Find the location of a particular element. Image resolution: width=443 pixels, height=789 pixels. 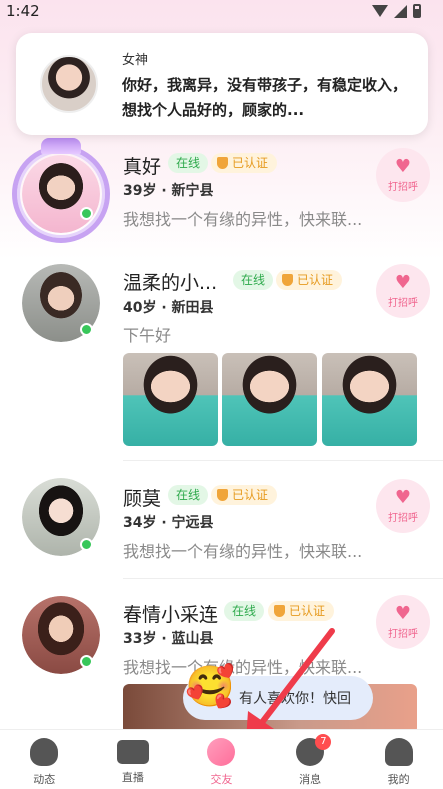

notification-avatar is located at coordinates (69, 84).